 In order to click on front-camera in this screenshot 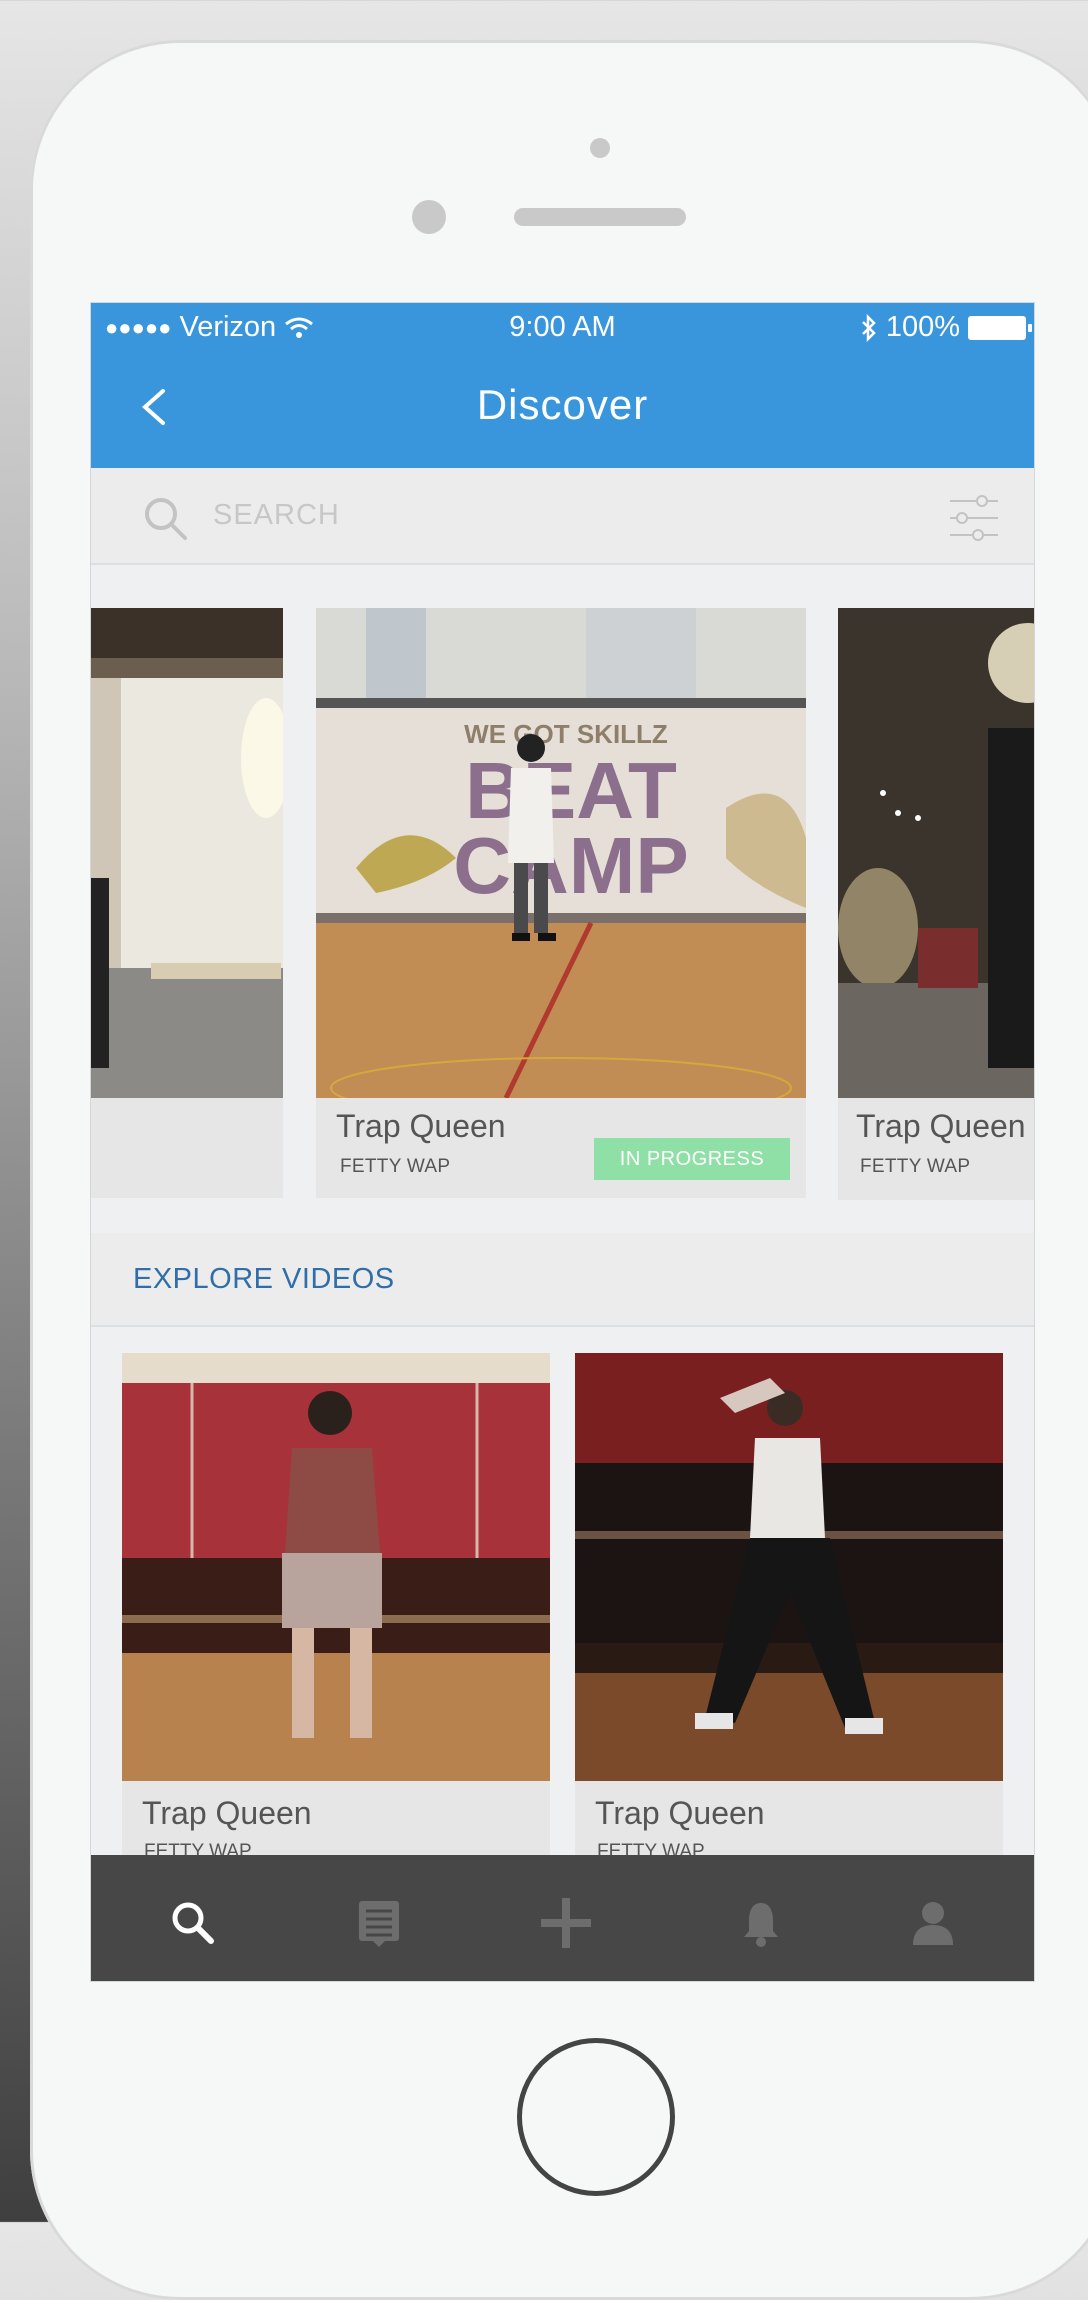, I will do `click(429, 217)`.